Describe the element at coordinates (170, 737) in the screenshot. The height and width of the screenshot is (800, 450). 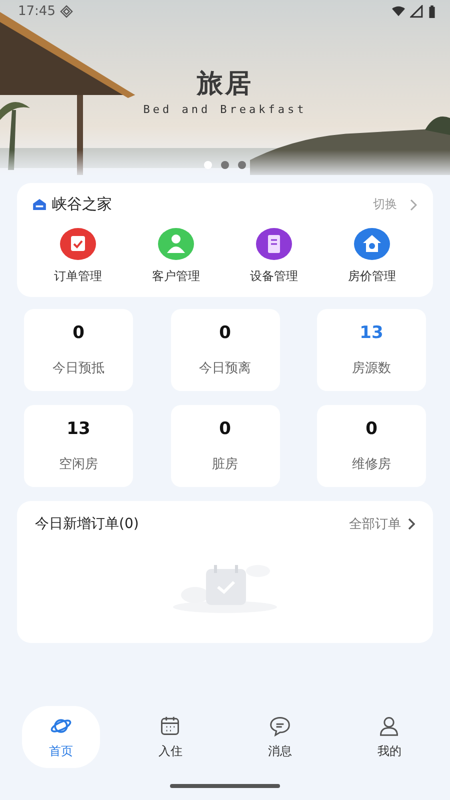
I see `tab: 入住` at that location.